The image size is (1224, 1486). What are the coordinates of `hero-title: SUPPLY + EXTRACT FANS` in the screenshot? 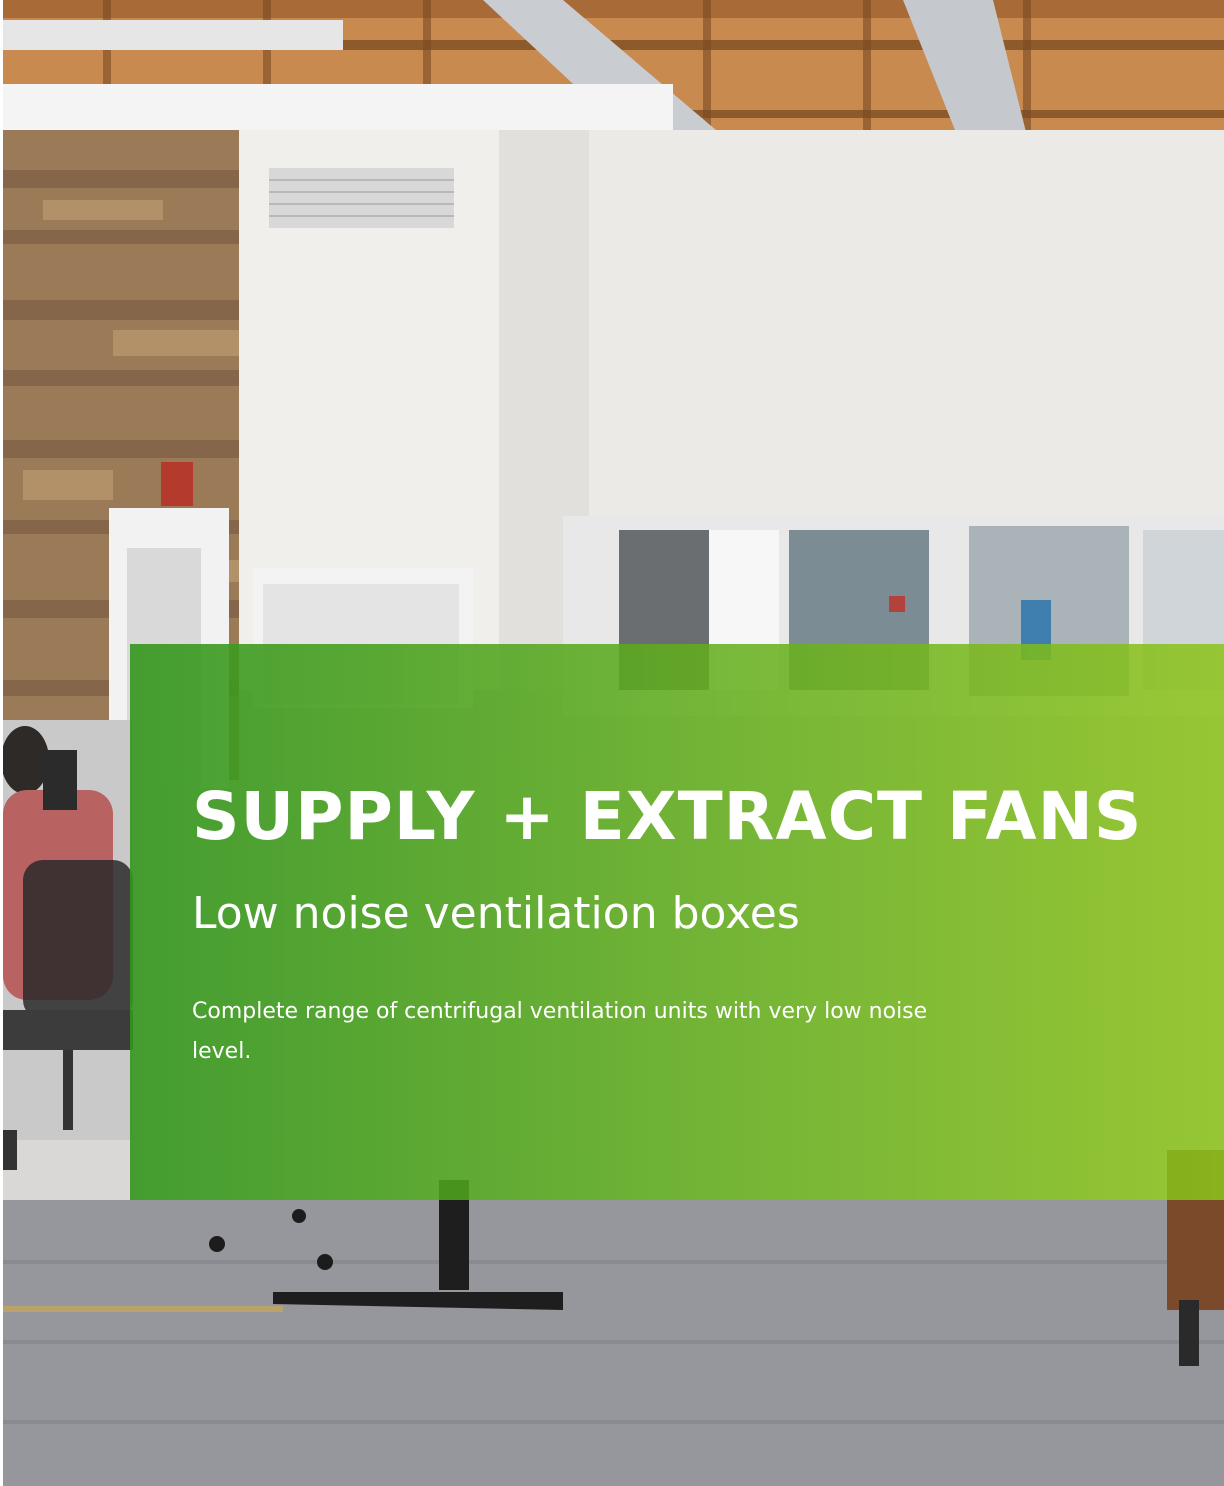 It's located at (667, 816).